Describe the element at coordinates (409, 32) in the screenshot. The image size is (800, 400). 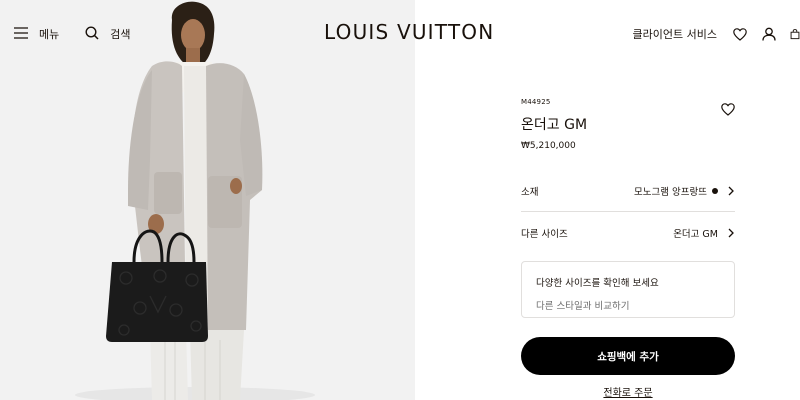
I see `brand-logo: LOUIS VUITTON` at that location.